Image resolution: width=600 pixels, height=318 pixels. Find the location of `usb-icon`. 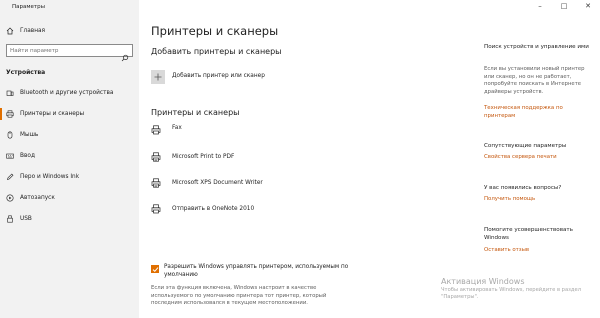

usb-icon is located at coordinates (10, 219).